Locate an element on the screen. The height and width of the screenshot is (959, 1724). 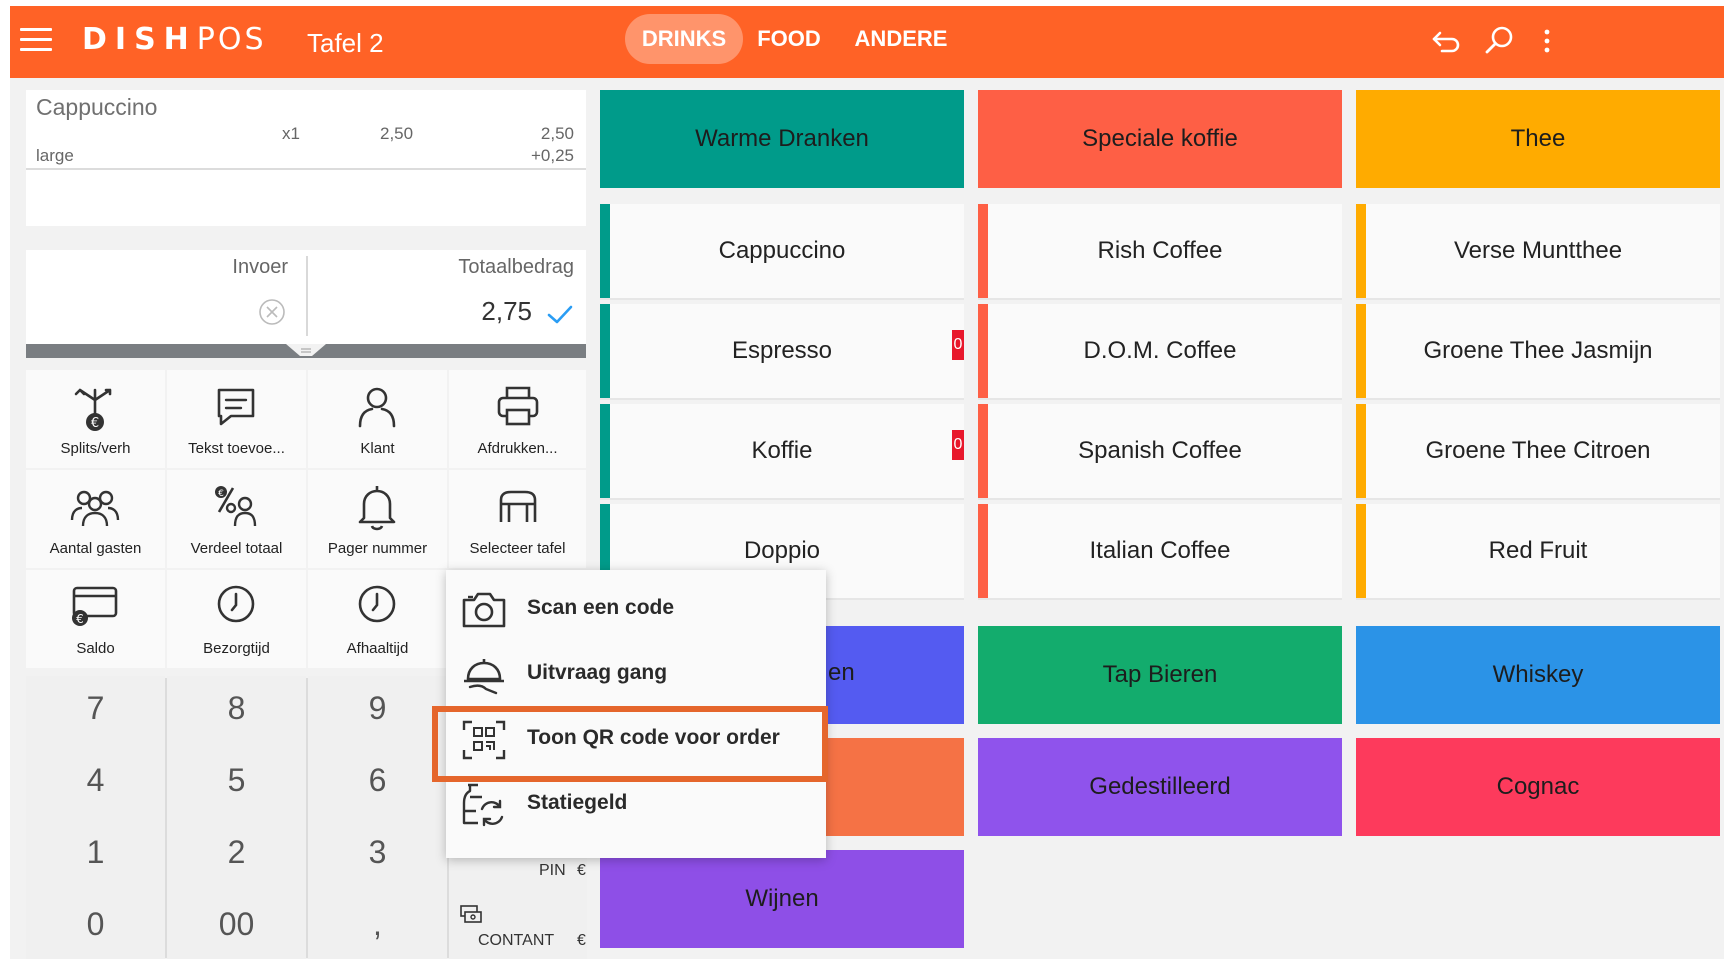
numpad-key-3: 3 is located at coordinates (377, 856).